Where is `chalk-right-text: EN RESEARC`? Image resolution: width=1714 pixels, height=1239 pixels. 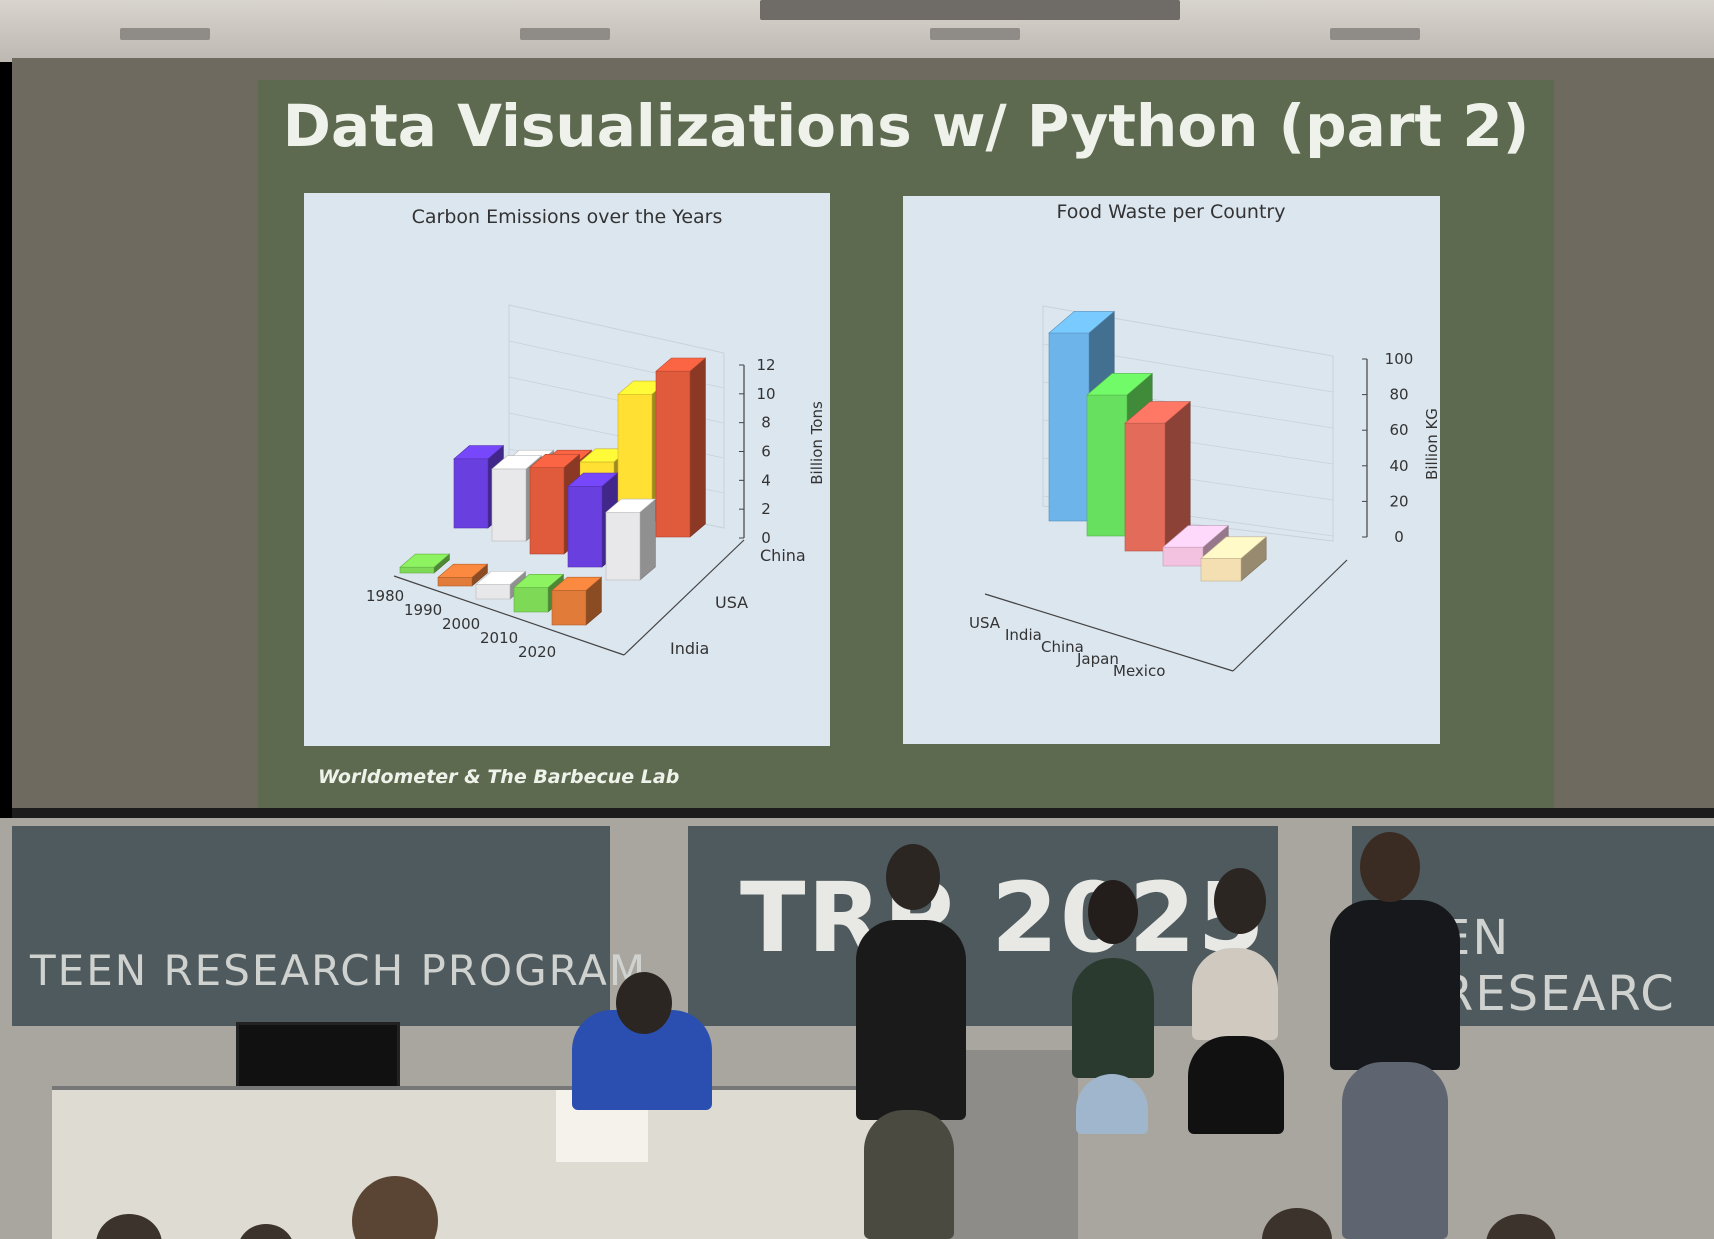
chalk-right-text: EN RESEARC is located at coordinates (1558, 966).